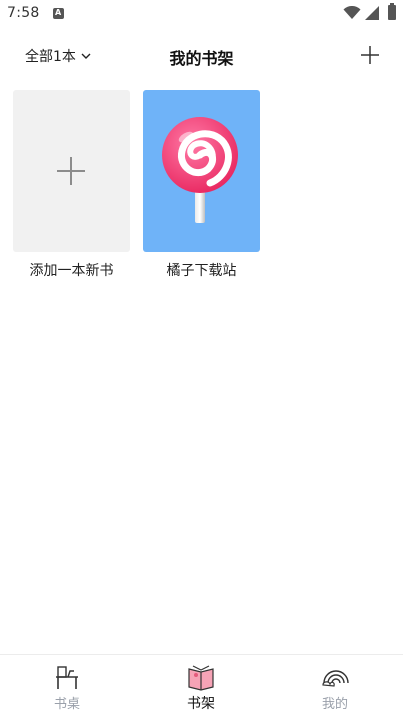 This screenshot has width=403, height=718. What do you see at coordinates (66, 704) in the screenshot?
I see `nav-label-desk: 书桌` at bounding box center [66, 704].